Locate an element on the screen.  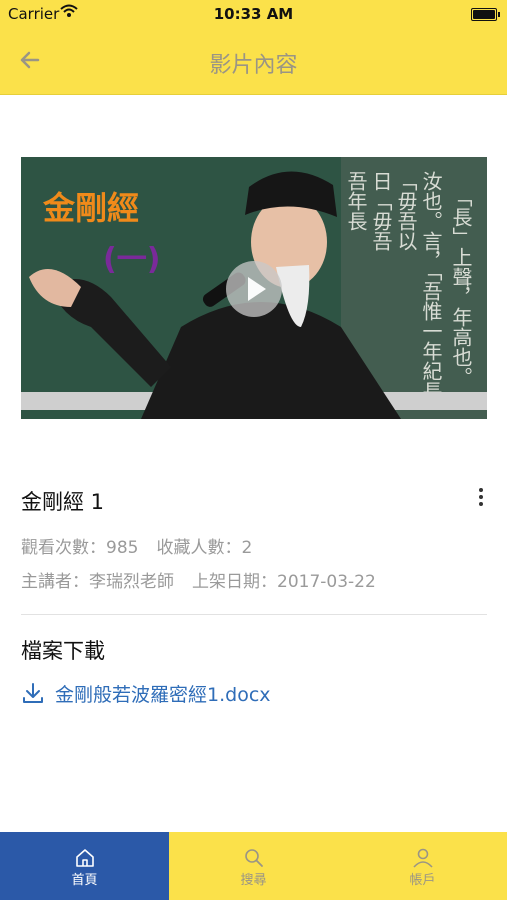
tab-account: 帳戶 is located at coordinates (422, 866).